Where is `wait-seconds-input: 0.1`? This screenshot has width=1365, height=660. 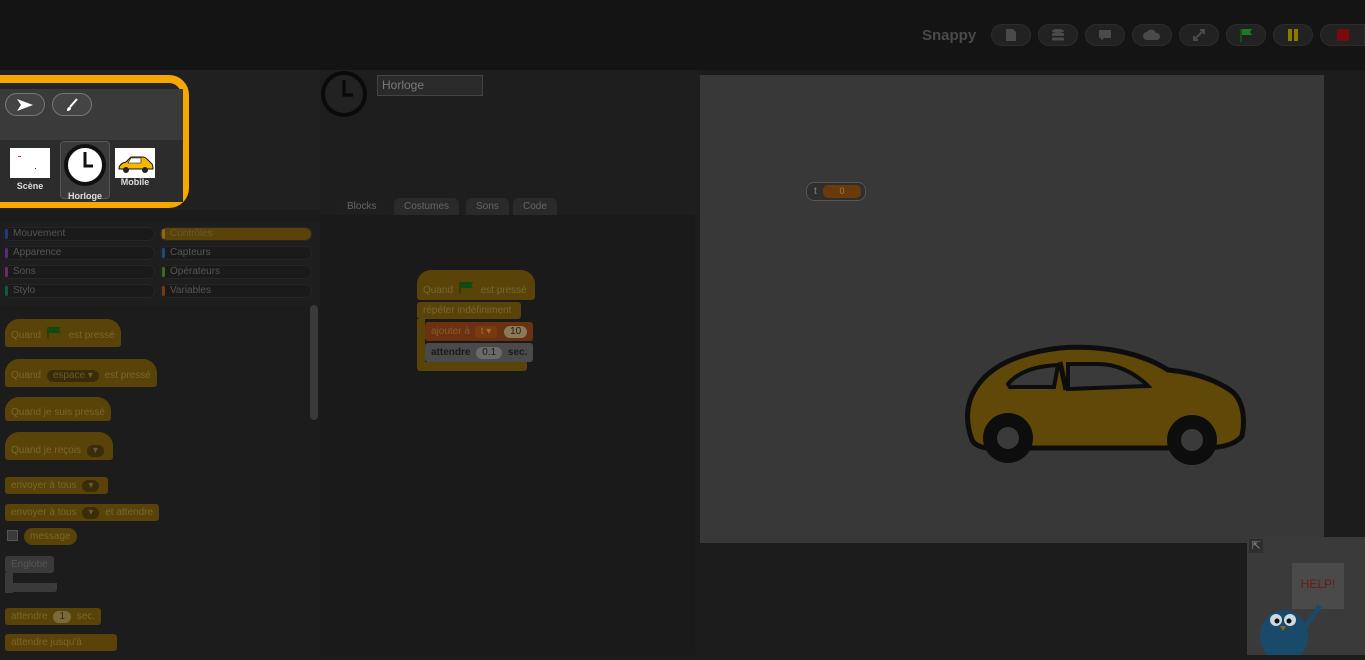
wait-seconds-input: 0.1 is located at coordinates (489, 353).